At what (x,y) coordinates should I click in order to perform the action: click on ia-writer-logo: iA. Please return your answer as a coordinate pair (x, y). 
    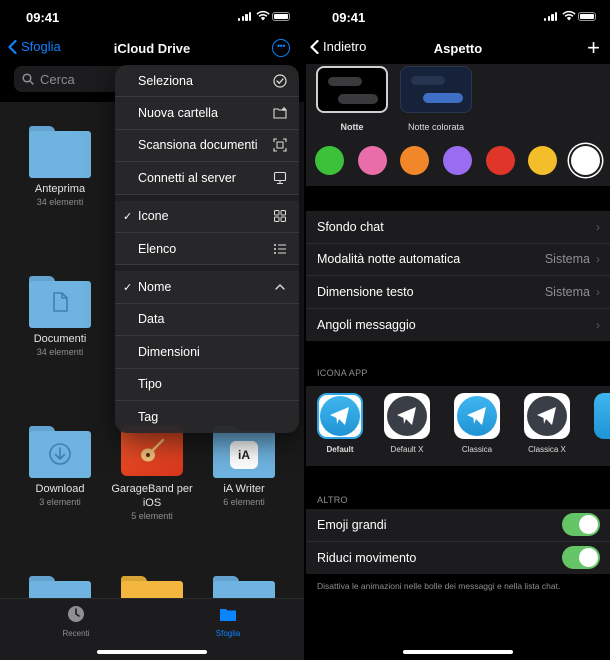
    Looking at the image, I should click on (244, 455).